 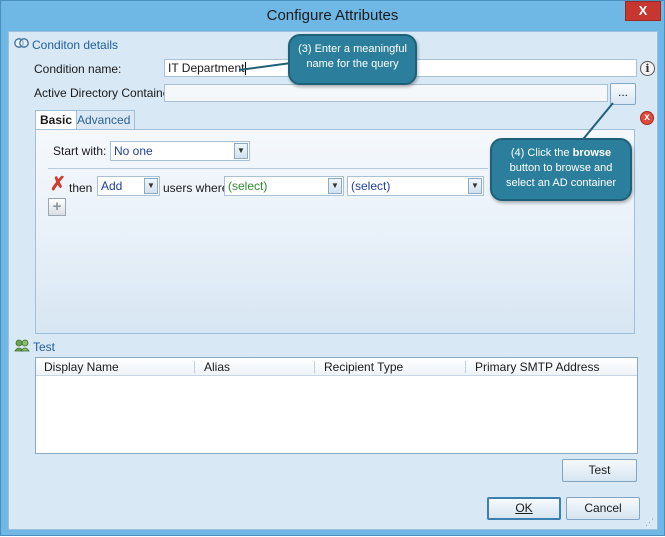 What do you see at coordinates (265, 66) in the screenshot?
I see `callout-step3-pointer` at bounding box center [265, 66].